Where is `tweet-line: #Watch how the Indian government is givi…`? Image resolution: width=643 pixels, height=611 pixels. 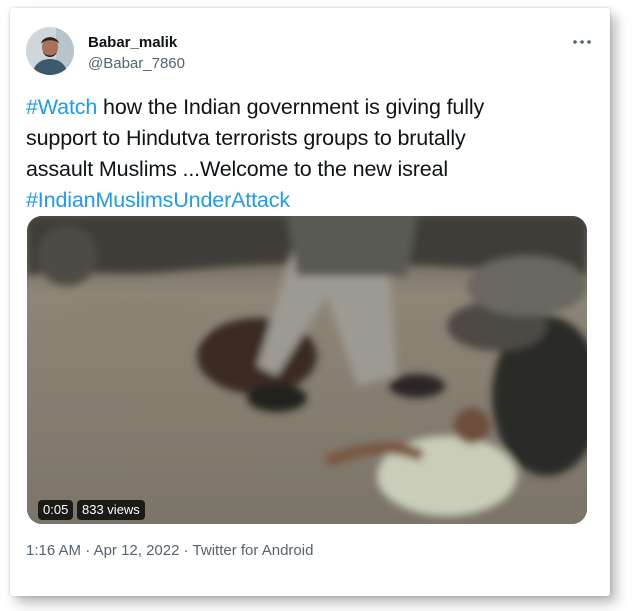 tweet-line: #Watch how the Indian government is givi… is located at coordinates (306, 107).